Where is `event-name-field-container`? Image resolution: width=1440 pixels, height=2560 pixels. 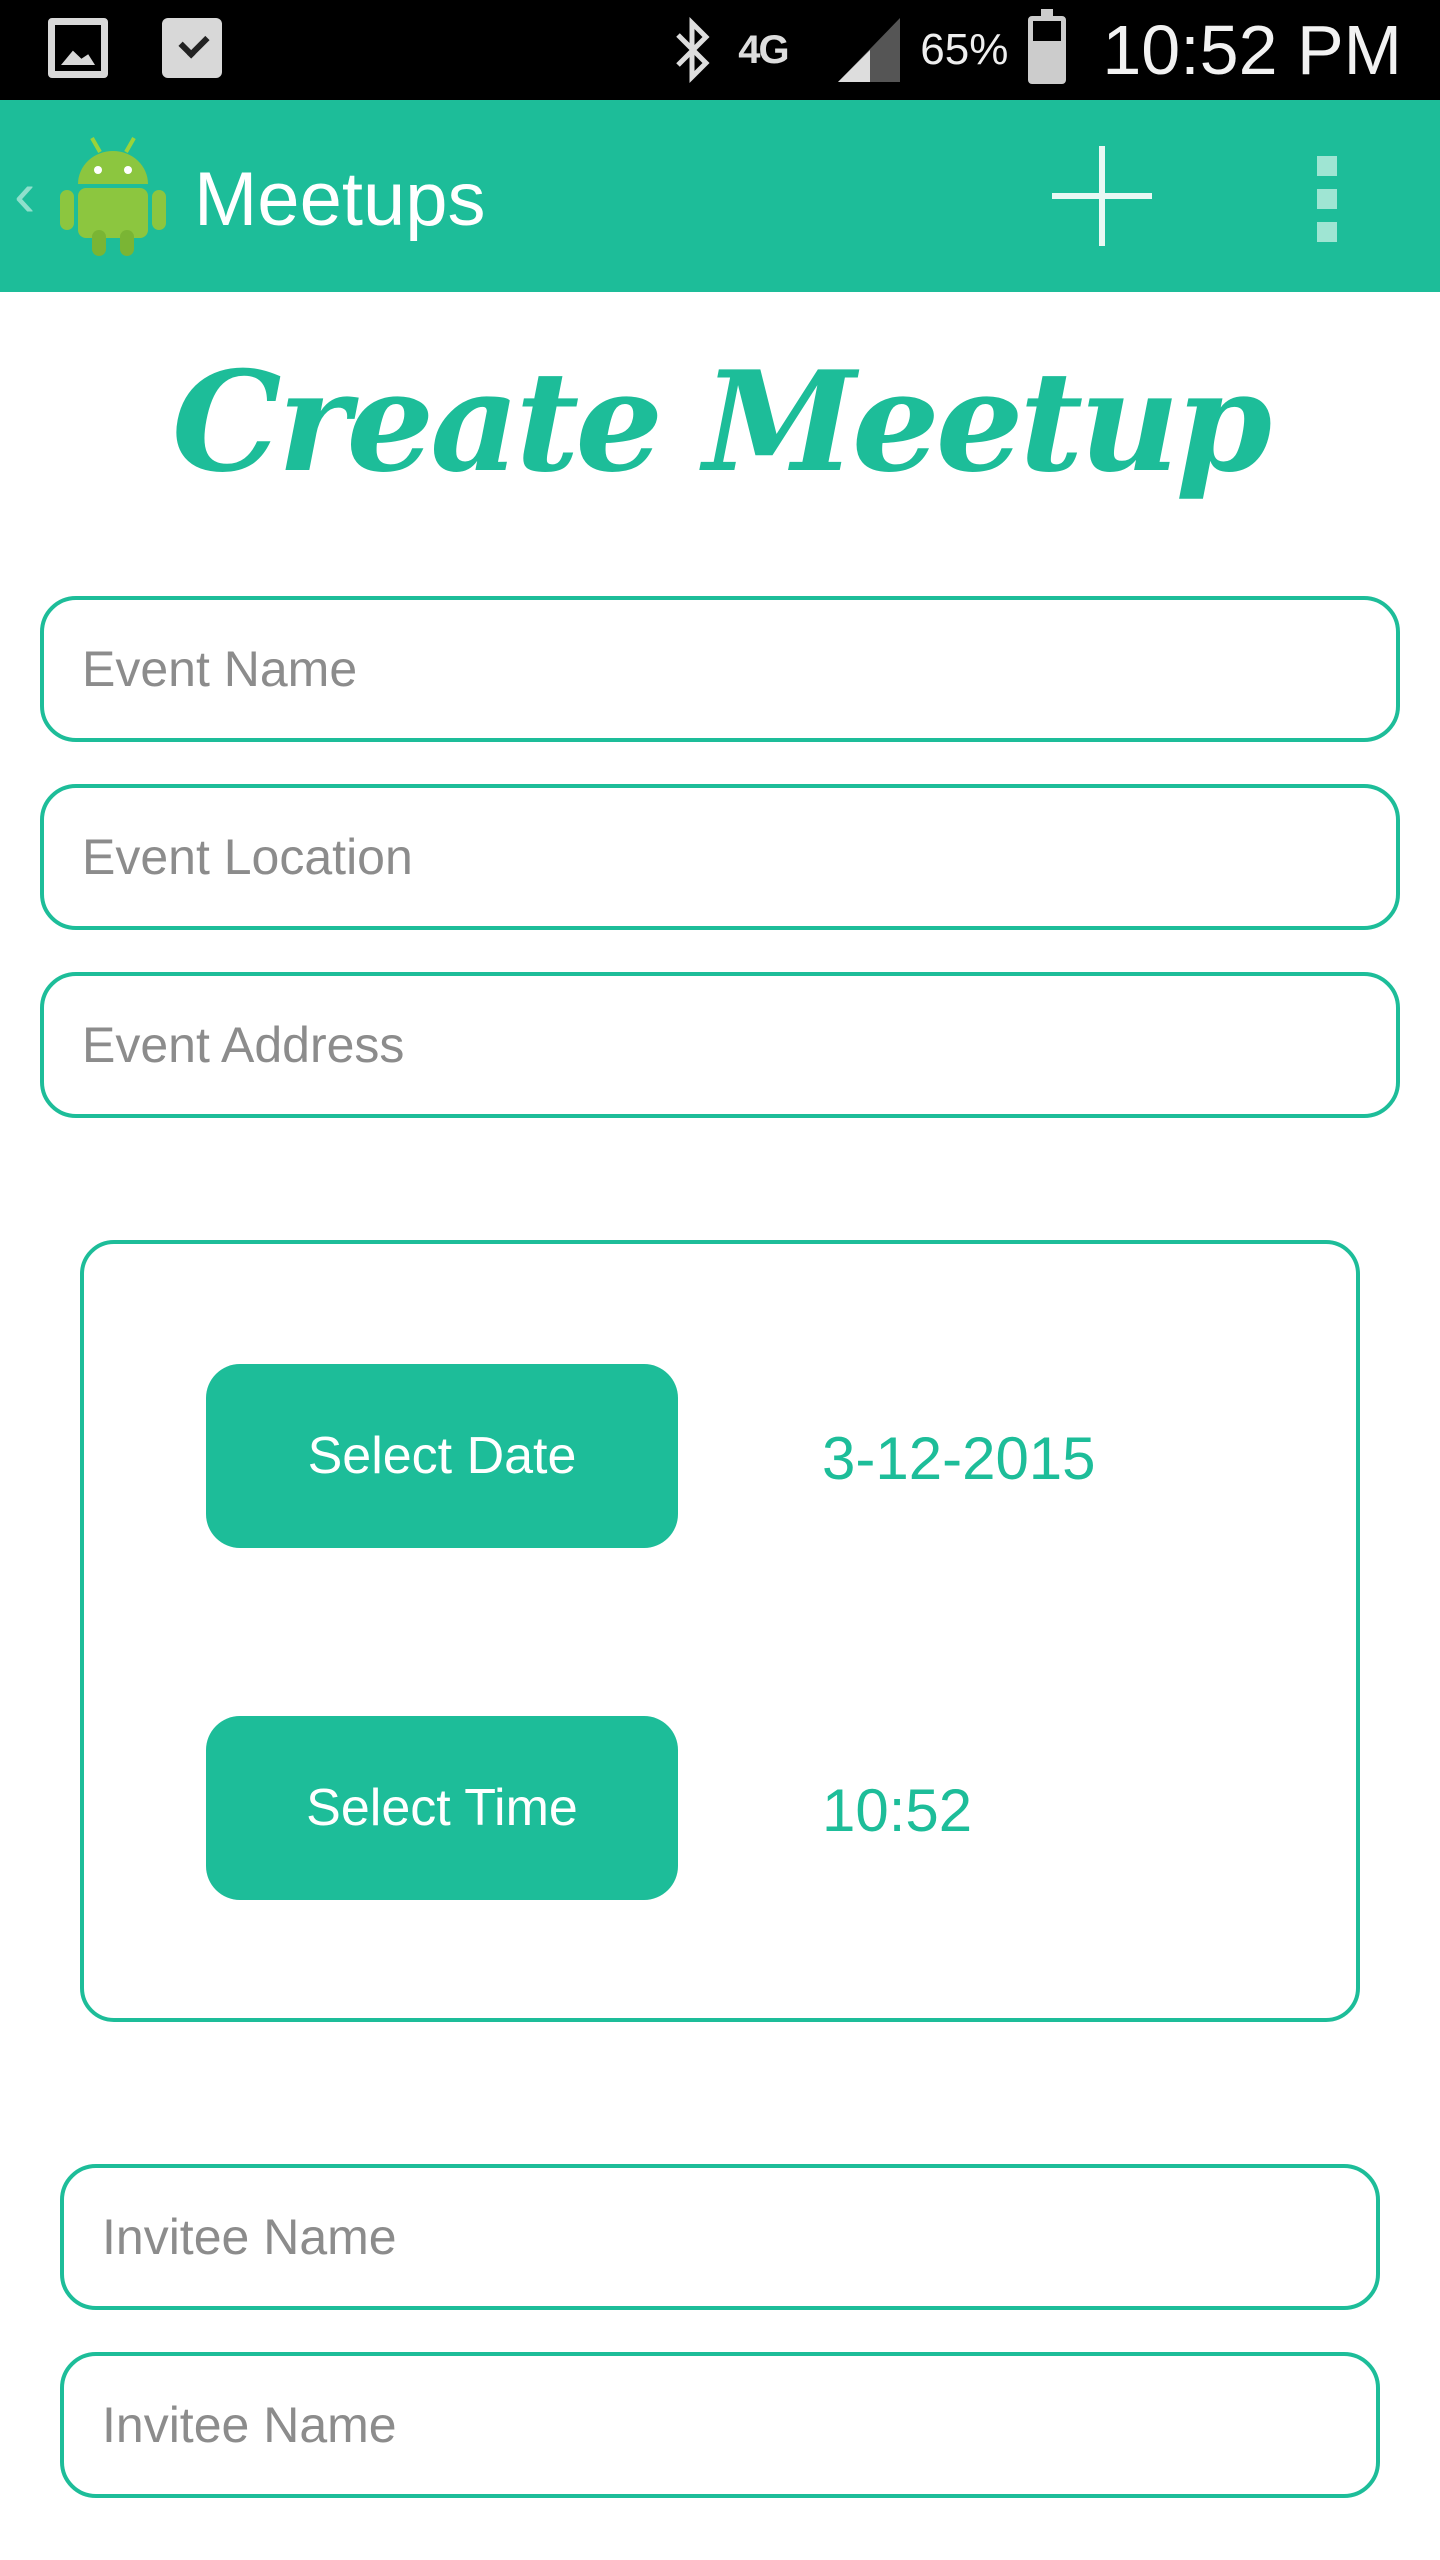 event-name-field-container is located at coordinates (720, 669).